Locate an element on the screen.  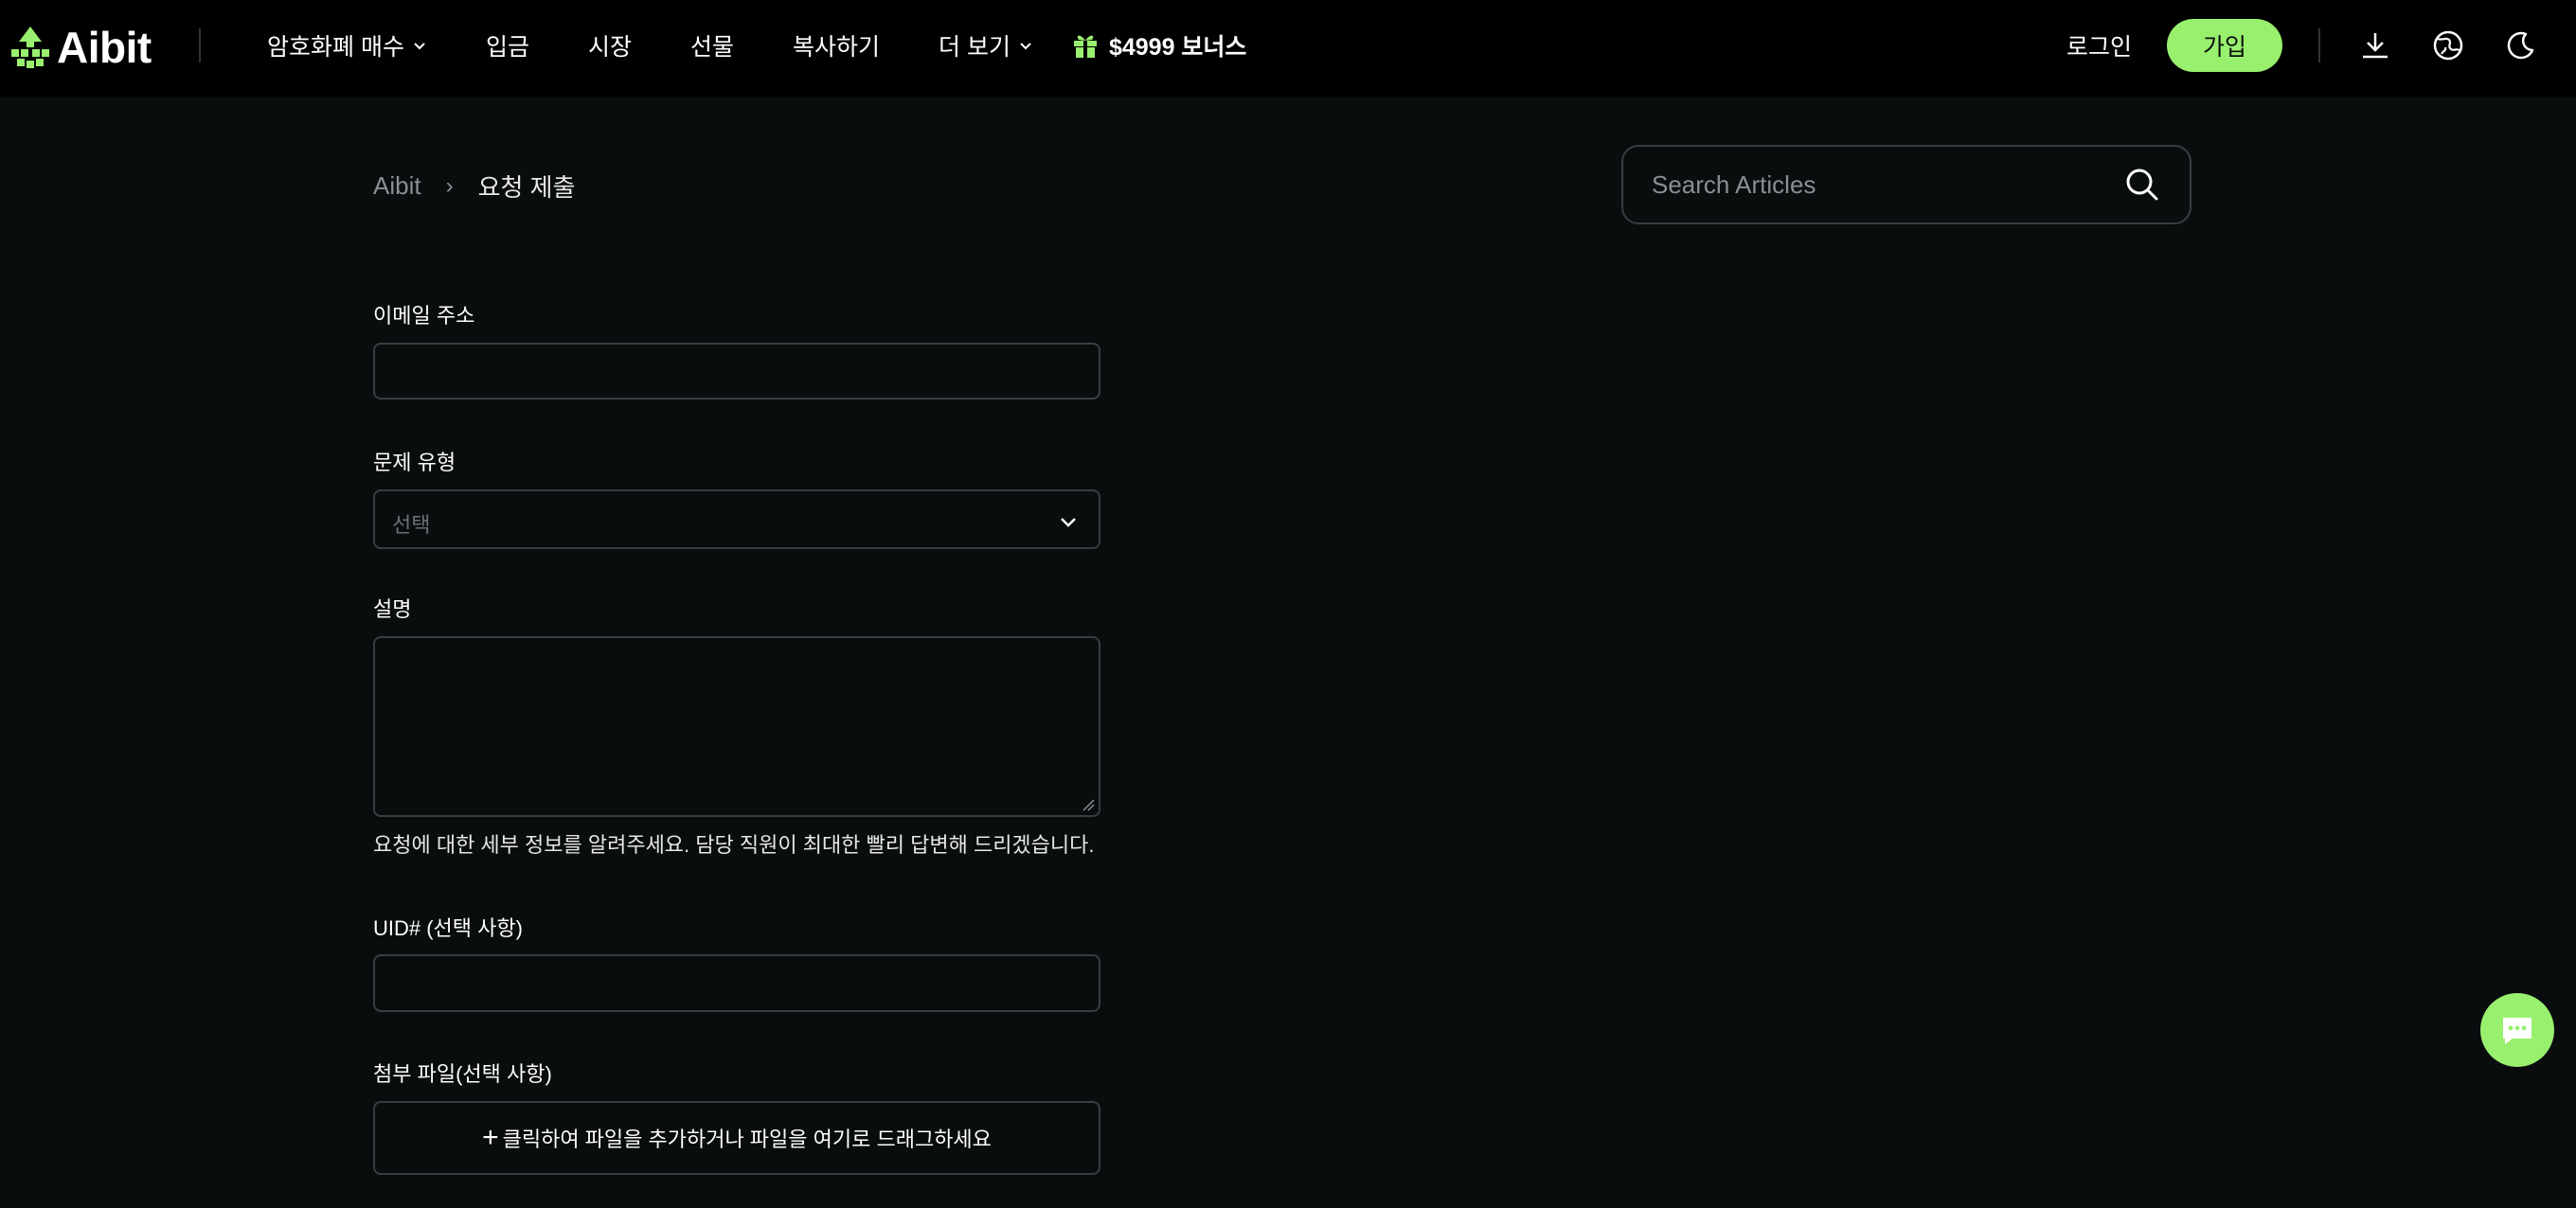
download-icon is located at coordinates (2375, 45).